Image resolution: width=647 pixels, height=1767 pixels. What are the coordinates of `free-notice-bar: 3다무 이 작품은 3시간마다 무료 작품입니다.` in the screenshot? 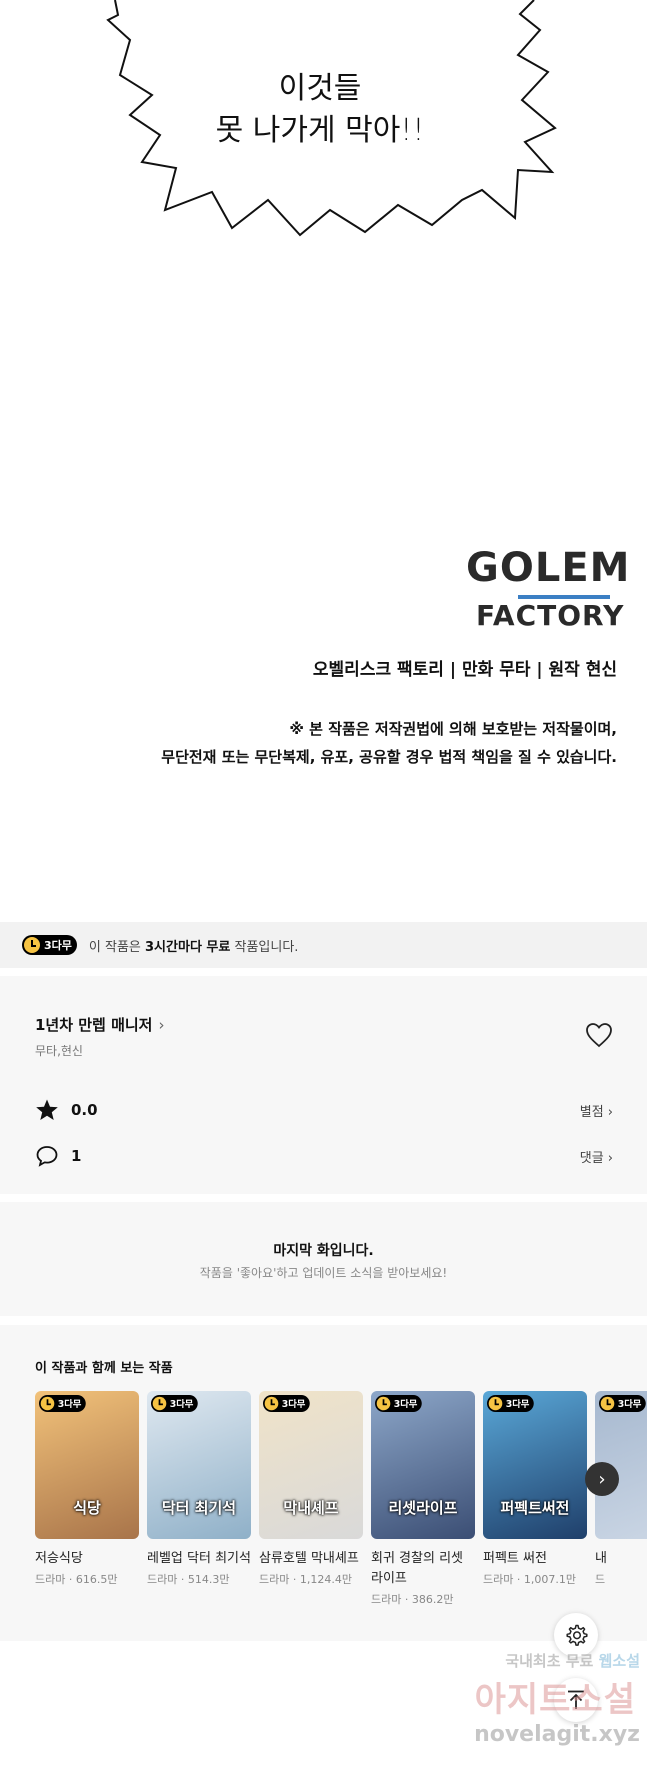 It's located at (323, 945).